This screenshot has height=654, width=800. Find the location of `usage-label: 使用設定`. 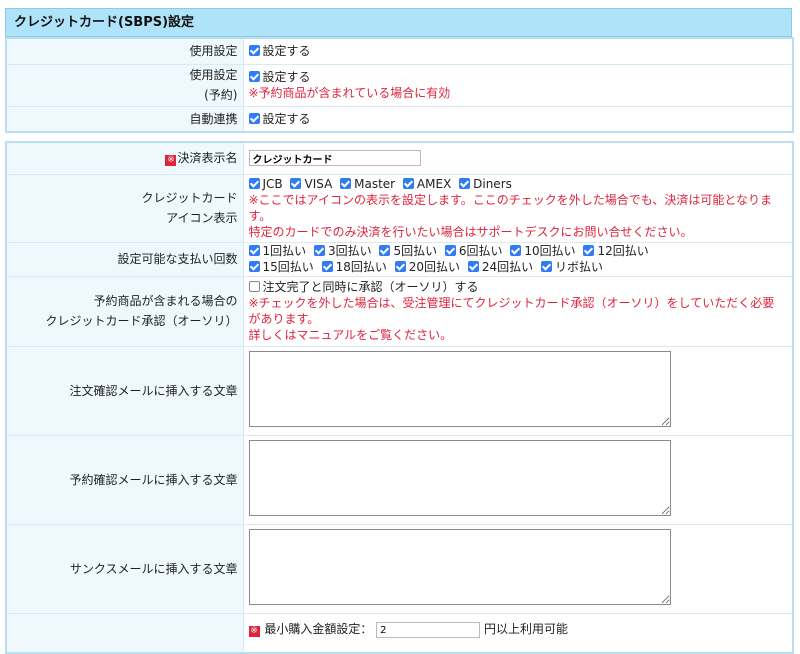

usage-label: 使用設定 is located at coordinates (124, 51).